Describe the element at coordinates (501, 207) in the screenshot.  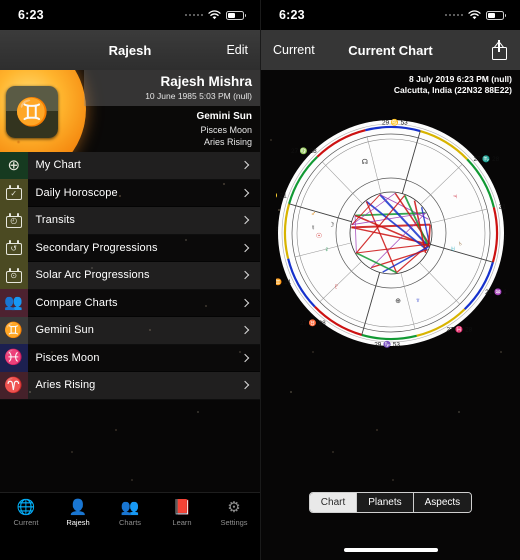
I see `svg-text: 21 ♐ 21` at that location.